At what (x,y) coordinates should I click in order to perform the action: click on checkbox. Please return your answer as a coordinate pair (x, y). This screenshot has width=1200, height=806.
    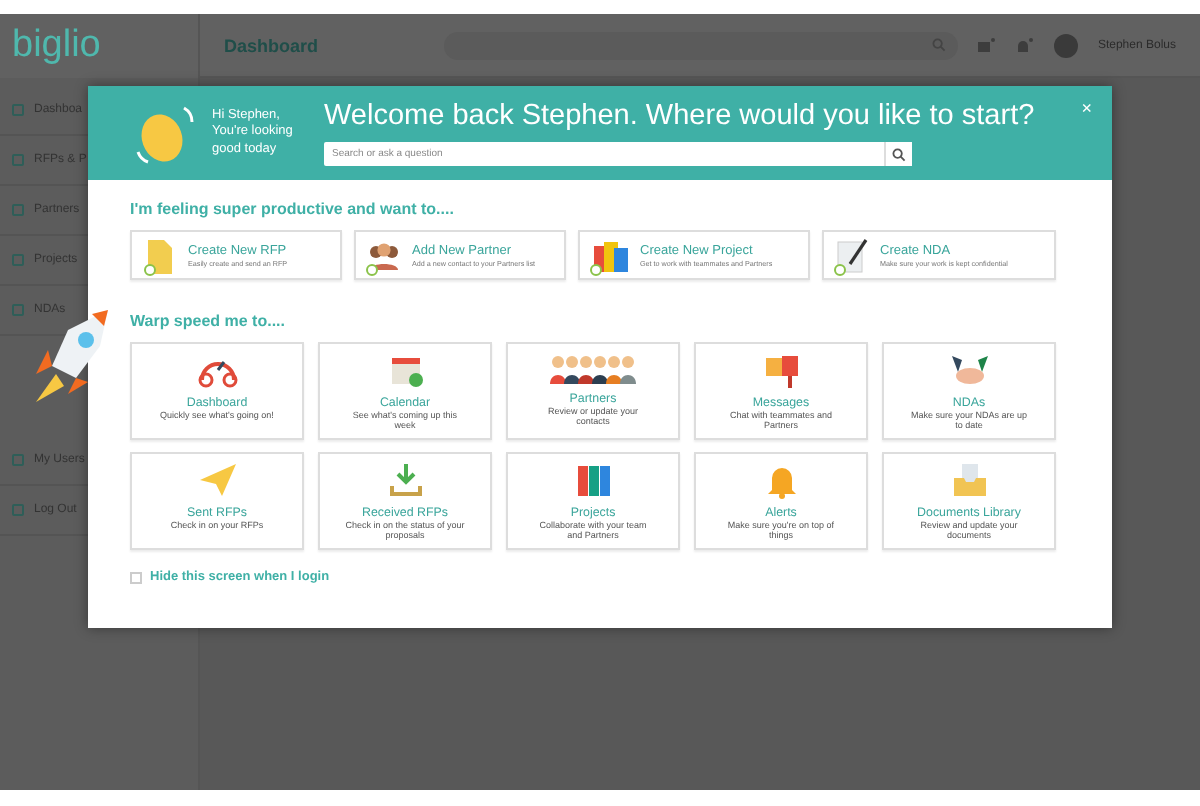
    Looking at the image, I should click on (136, 577).